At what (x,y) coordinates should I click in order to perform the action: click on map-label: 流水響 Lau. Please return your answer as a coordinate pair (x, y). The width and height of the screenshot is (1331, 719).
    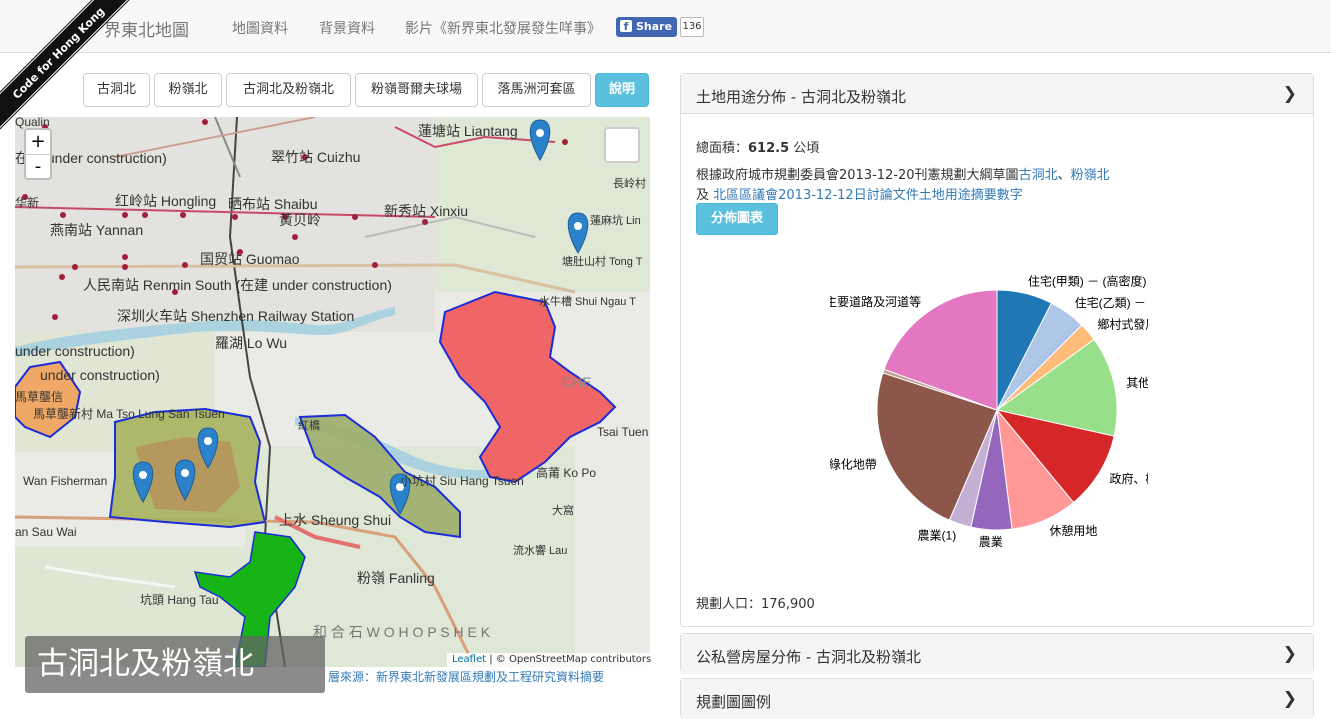
    Looking at the image, I should click on (540, 550).